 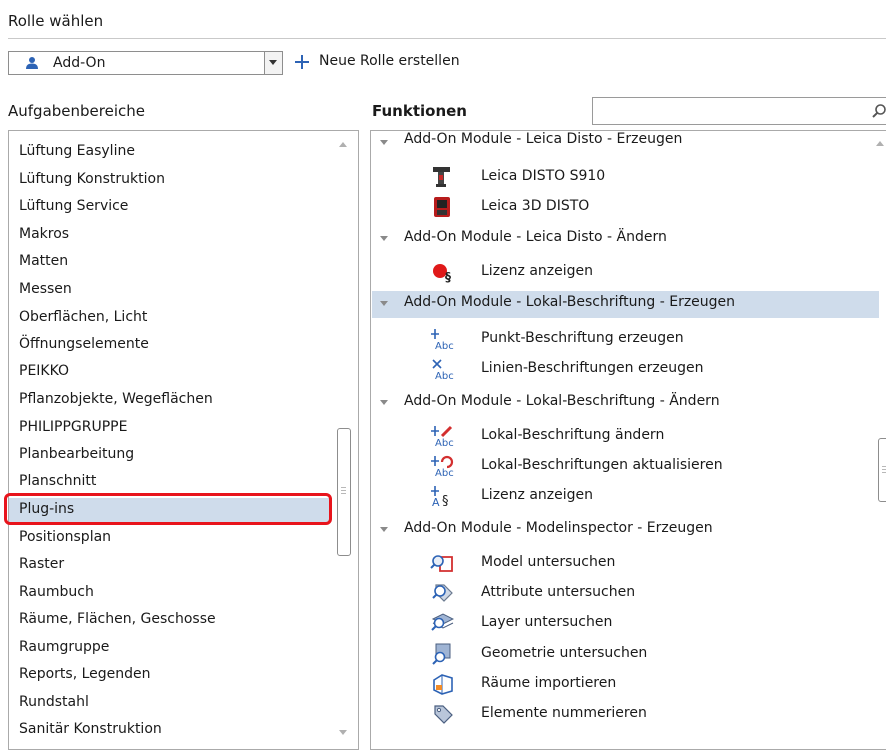 I want to click on role-dropdown-button, so click(x=273, y=63).